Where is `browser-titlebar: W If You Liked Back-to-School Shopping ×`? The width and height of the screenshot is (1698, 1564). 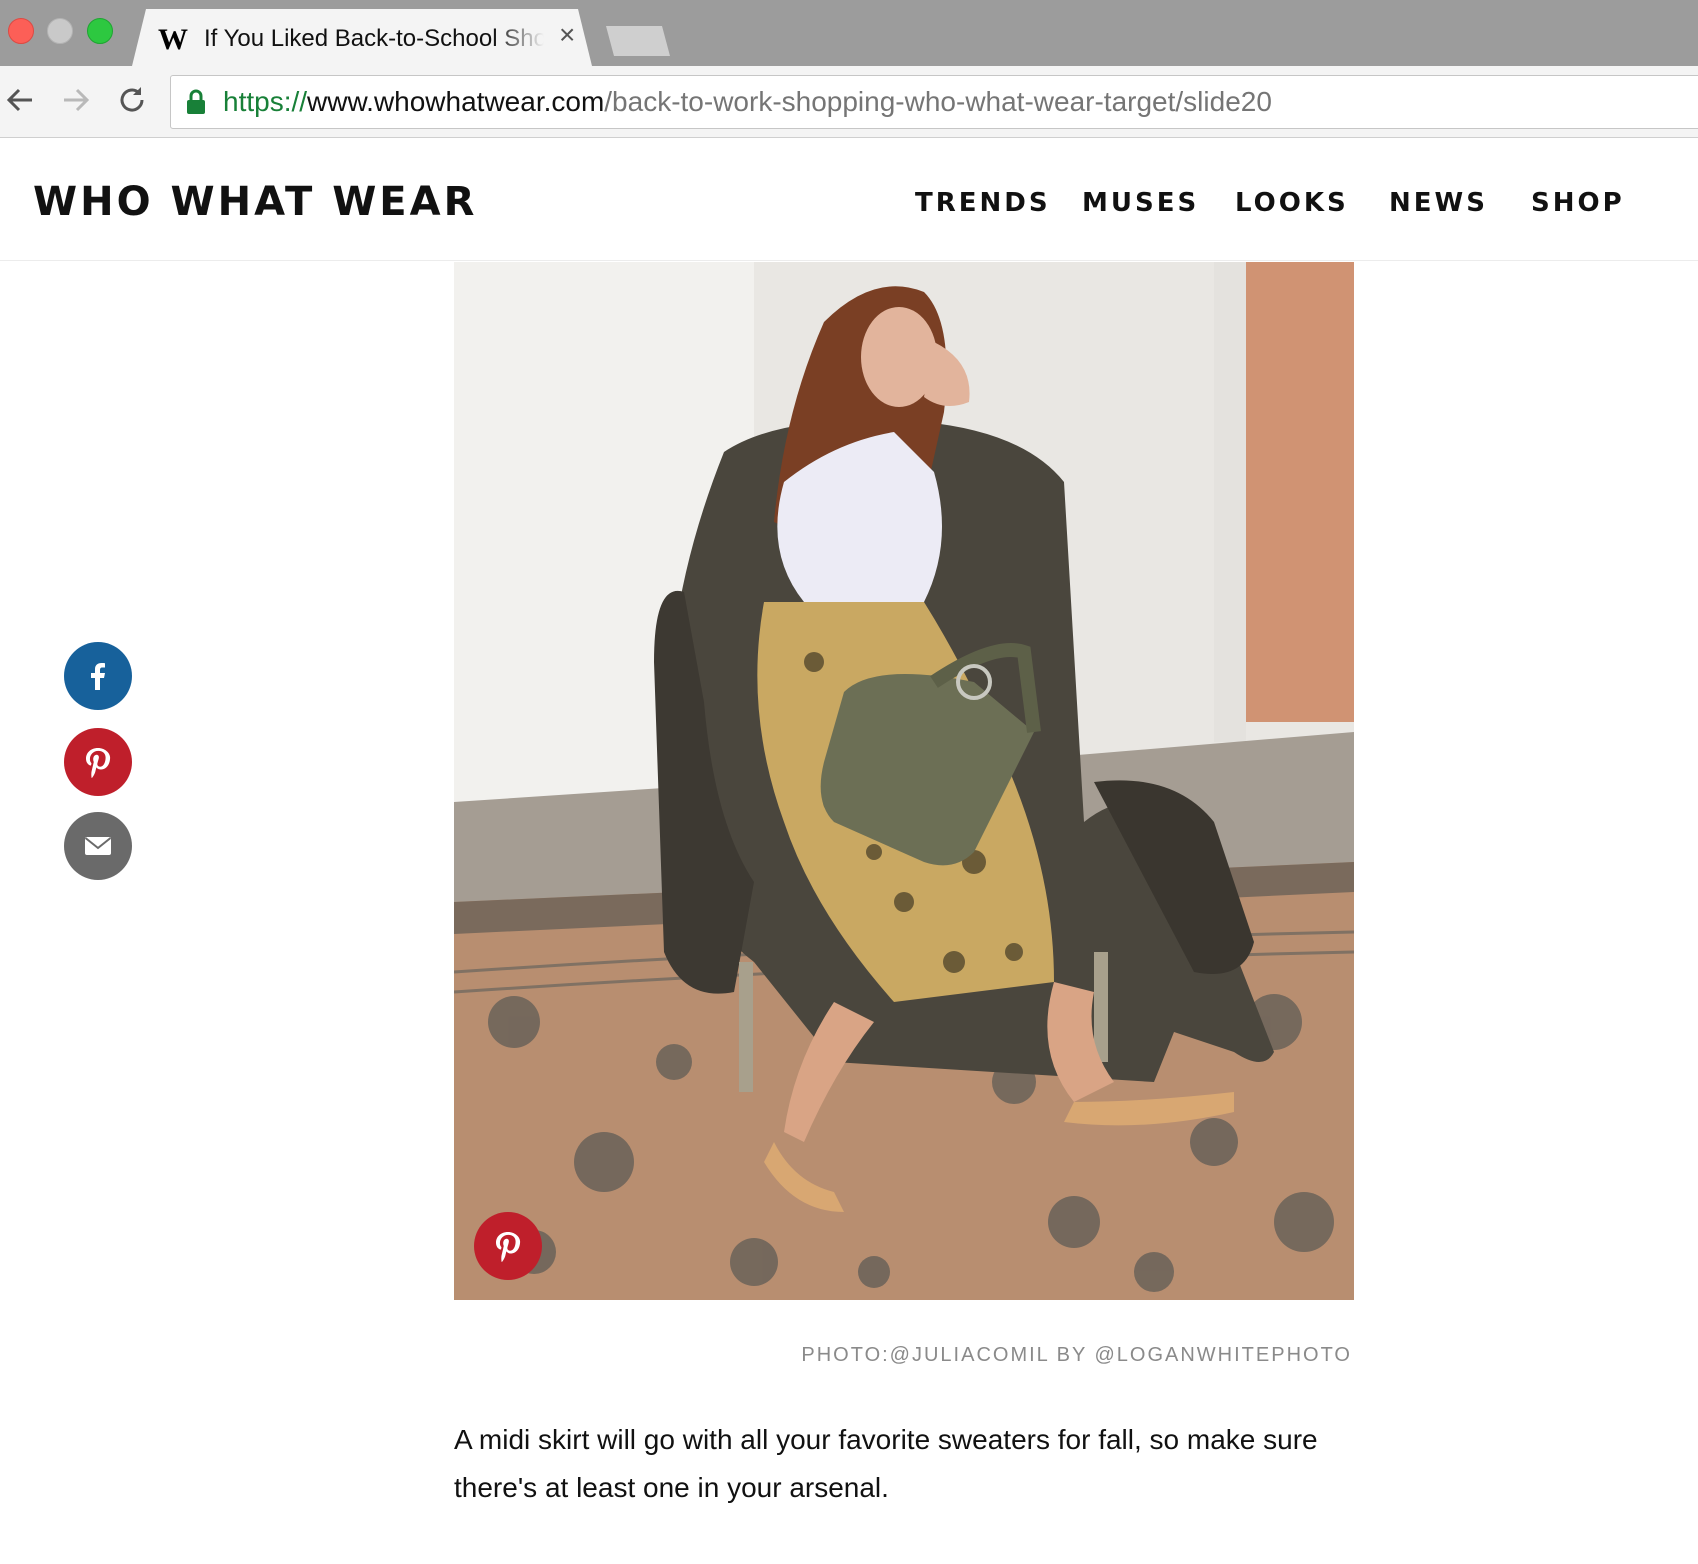 browser-titlebar: W If You Liked Back-to-School Shopping × is located at coordinates (849, 33).